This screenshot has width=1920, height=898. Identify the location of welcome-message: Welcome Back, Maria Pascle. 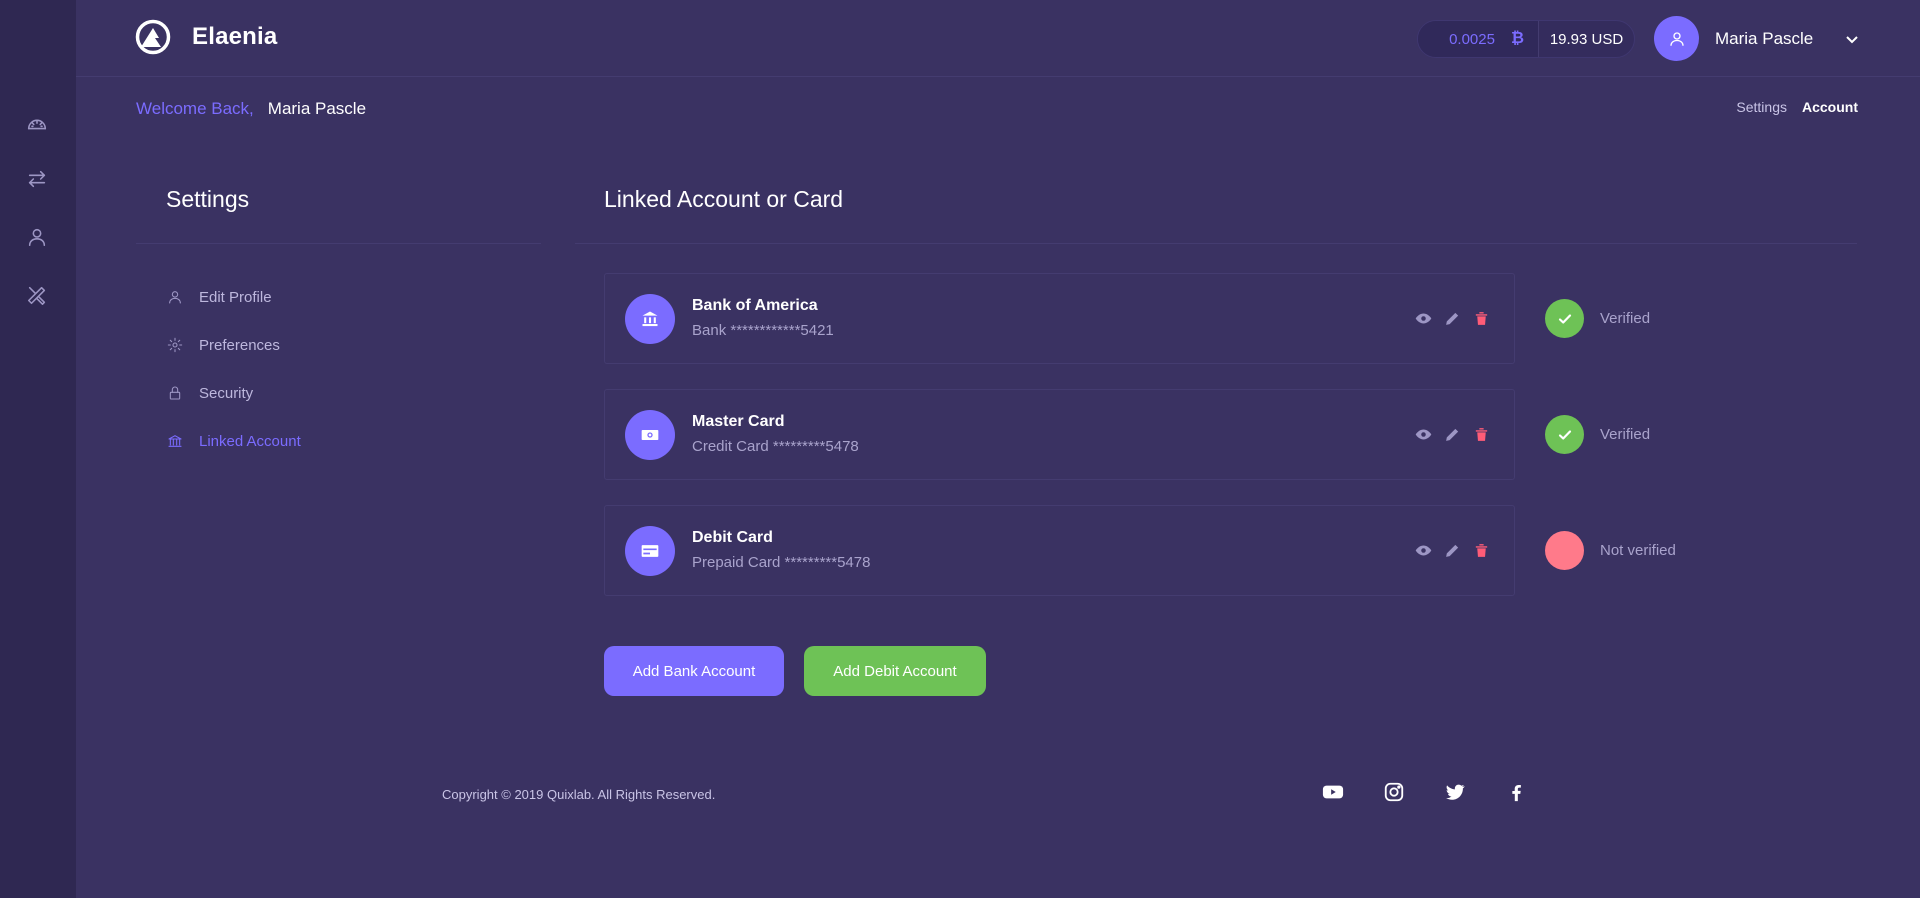
(251, 109).